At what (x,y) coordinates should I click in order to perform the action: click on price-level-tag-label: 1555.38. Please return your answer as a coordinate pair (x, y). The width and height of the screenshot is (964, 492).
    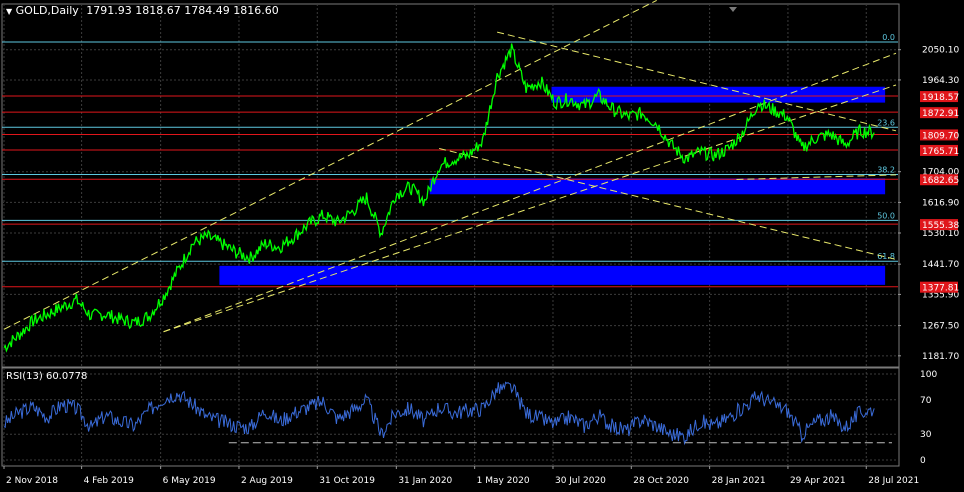
    Looking at the image, I should click on (940, 226).